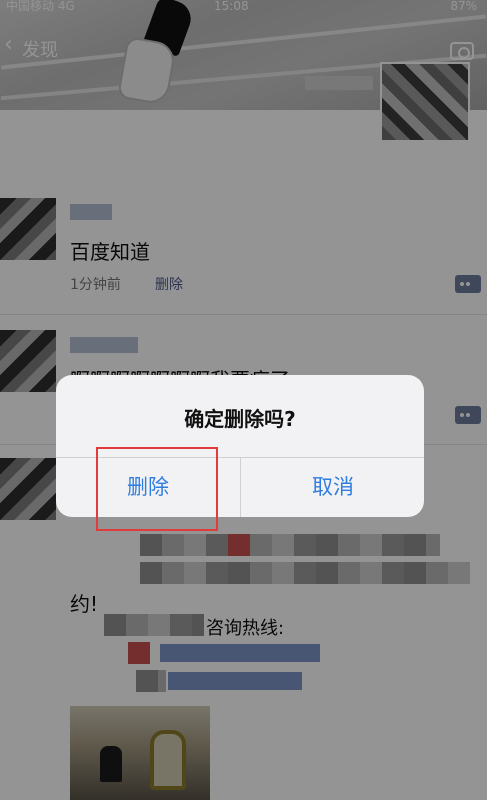 This screenshot has width=487, height=800. What do you see at coordinates (240, 419) in the screenshot?
I see `dialog-title: 确定删除吗?` at bounding box center [240, 419].